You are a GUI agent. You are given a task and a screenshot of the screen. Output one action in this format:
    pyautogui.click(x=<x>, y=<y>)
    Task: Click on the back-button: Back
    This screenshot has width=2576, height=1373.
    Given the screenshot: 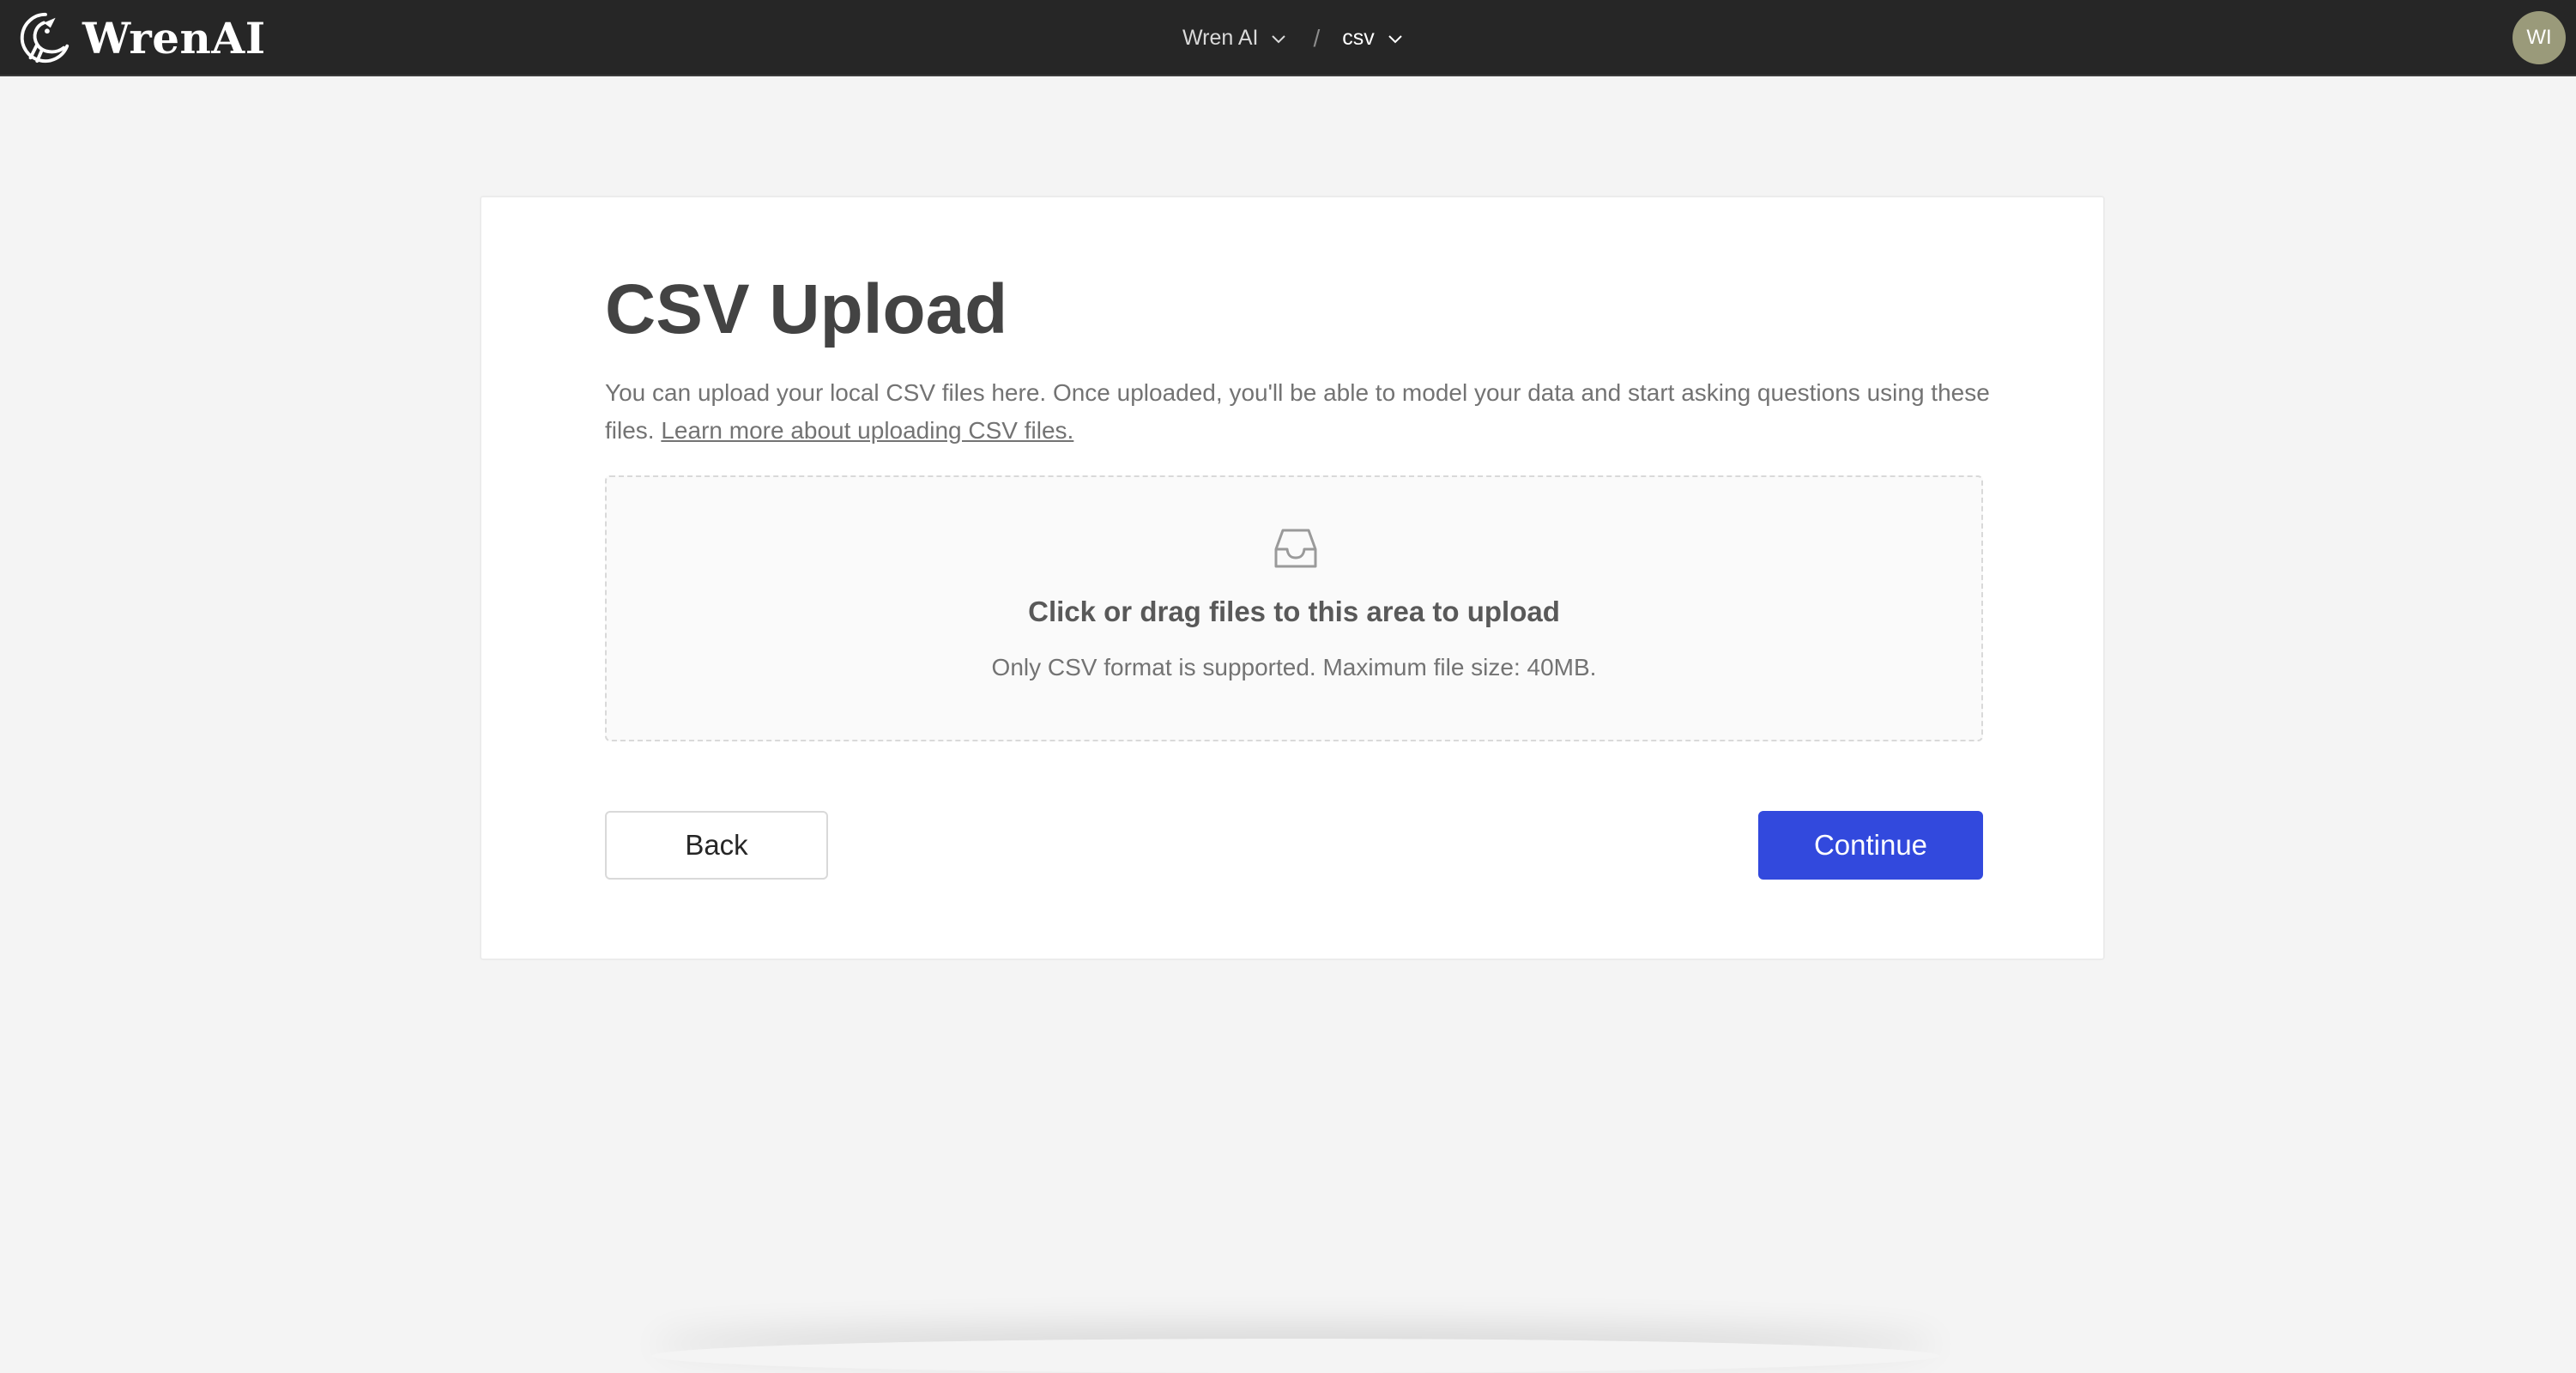 What is the action you would take?
    pyautogui.click(x=716, y=846)
    